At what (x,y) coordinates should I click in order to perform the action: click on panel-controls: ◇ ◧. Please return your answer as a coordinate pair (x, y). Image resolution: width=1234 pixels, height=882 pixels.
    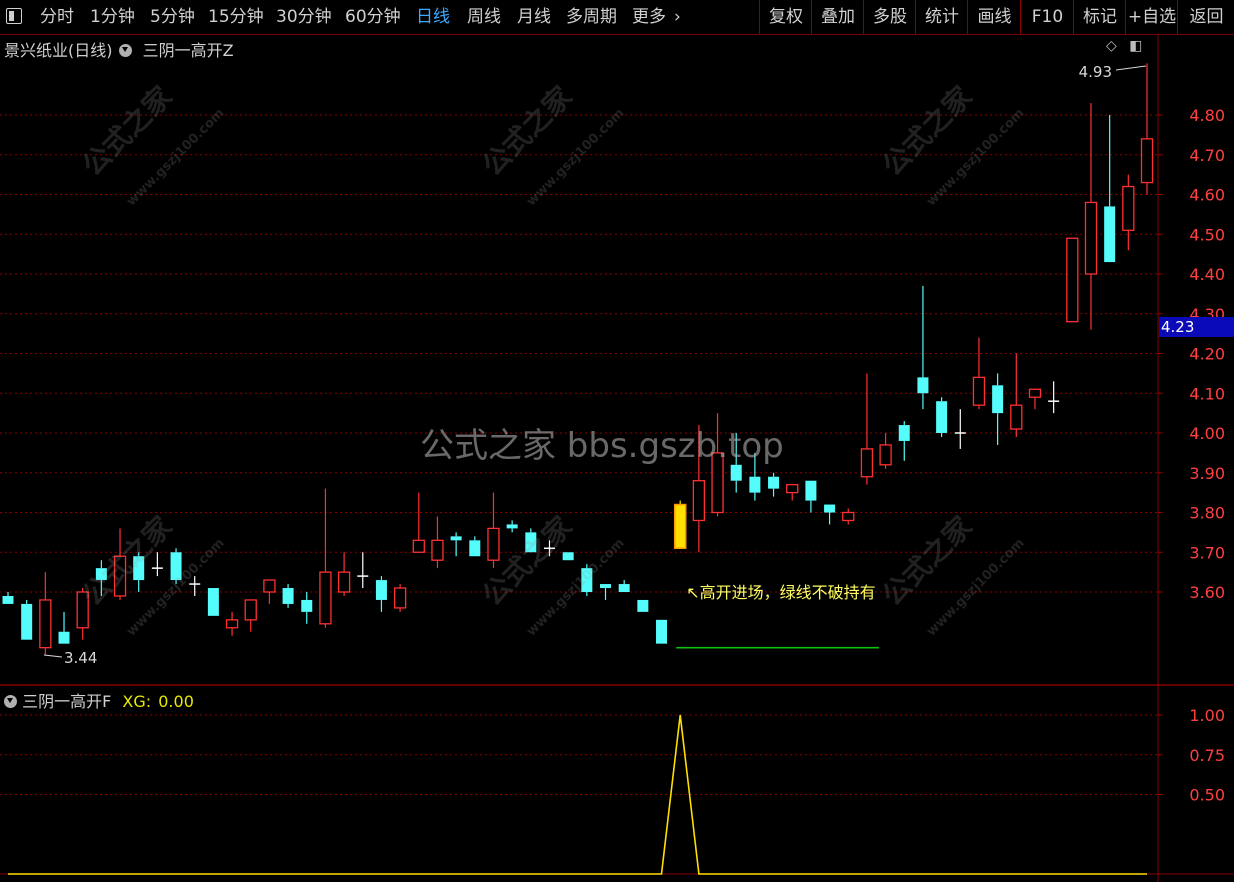
    Looking at the image, I should click on (1124, 46).